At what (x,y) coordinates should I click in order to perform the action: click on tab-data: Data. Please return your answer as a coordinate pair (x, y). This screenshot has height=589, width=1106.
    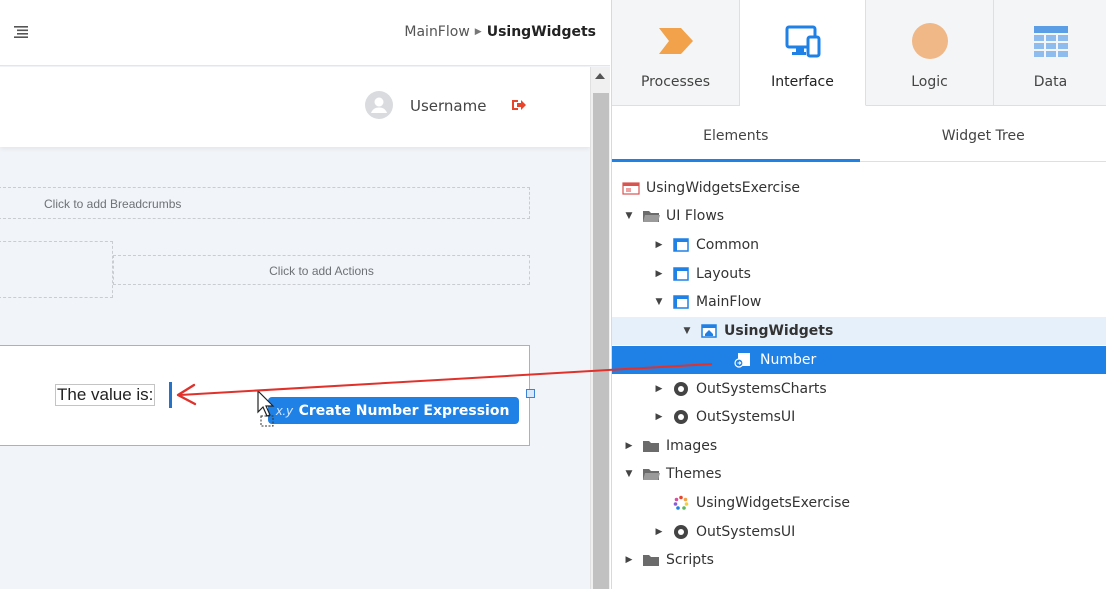
    Looking at the image, I should click on (1050, 53).